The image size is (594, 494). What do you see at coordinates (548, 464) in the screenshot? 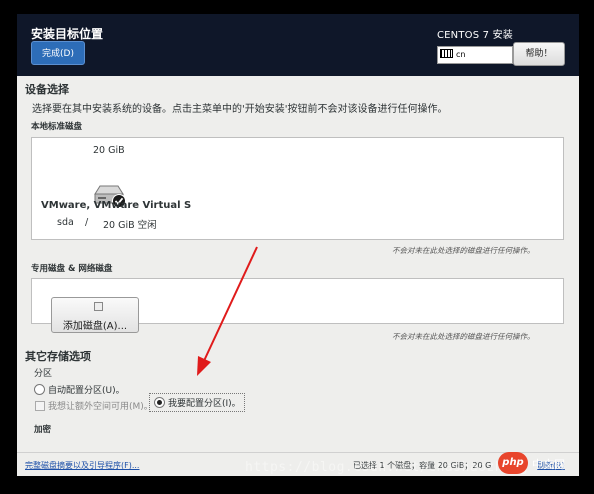
I see `logo-text: 中文网` at bounding box center [548, 464].